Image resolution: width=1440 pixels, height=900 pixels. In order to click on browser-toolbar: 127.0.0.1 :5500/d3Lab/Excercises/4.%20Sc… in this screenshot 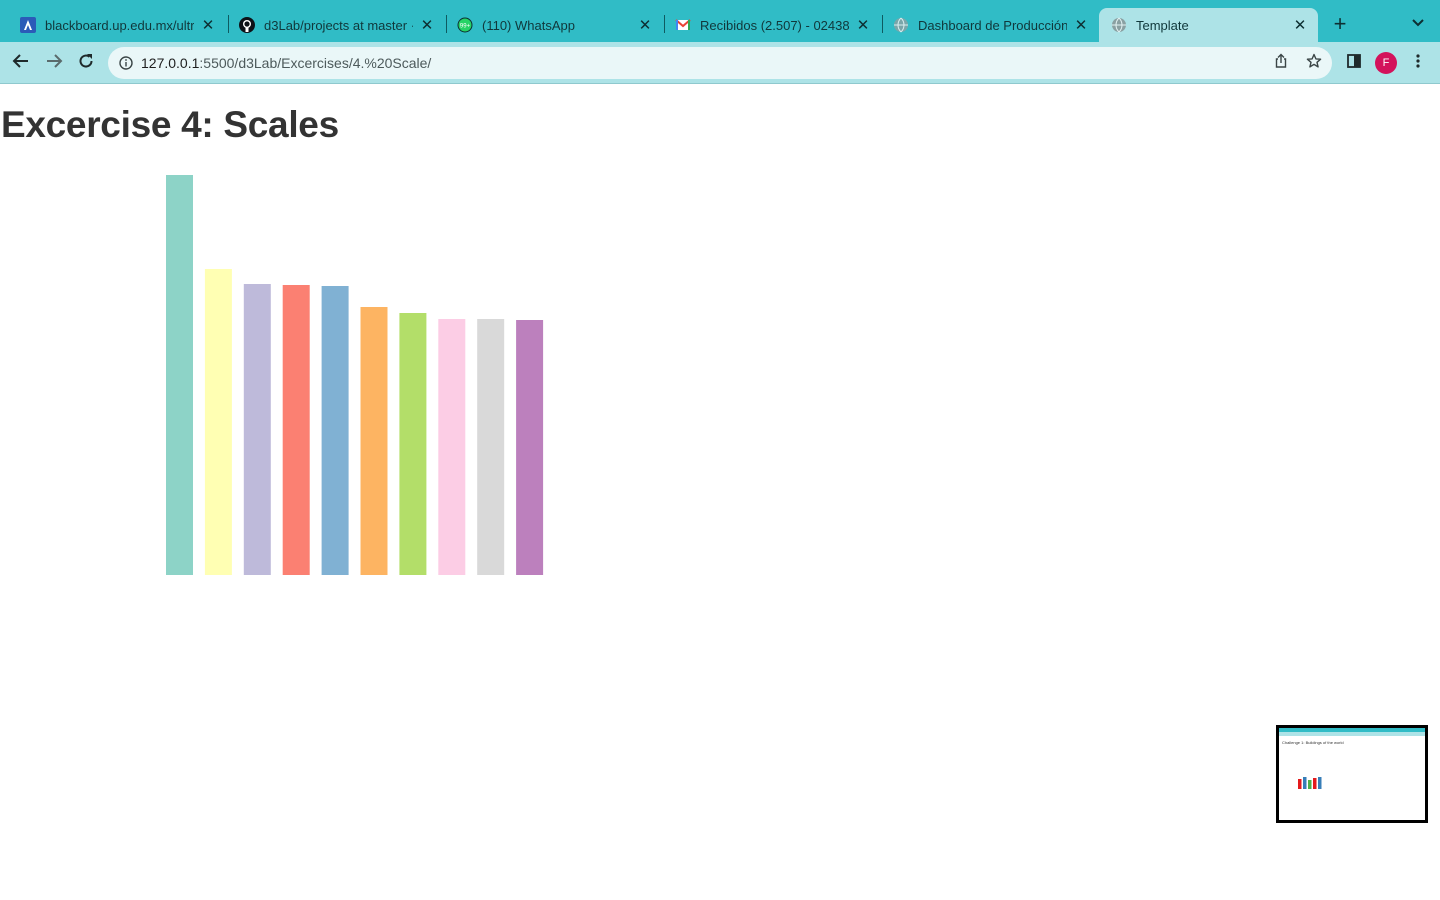, I will do `click(720, 63)`.